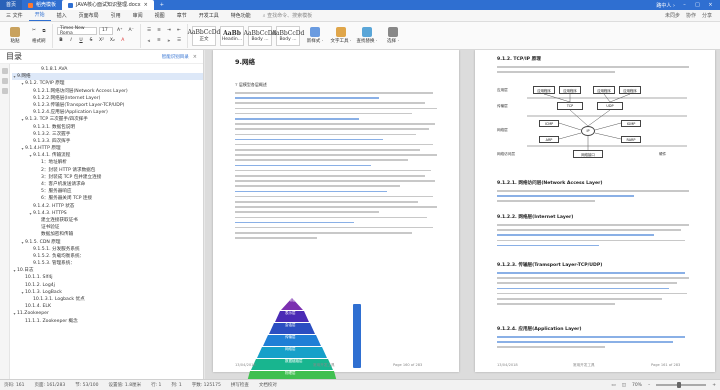  Describe the element at coordinates (107, 98) in the screenshot. I see `toc-item: 9.1.2.2.网络层(Internet Layer)` at that location.